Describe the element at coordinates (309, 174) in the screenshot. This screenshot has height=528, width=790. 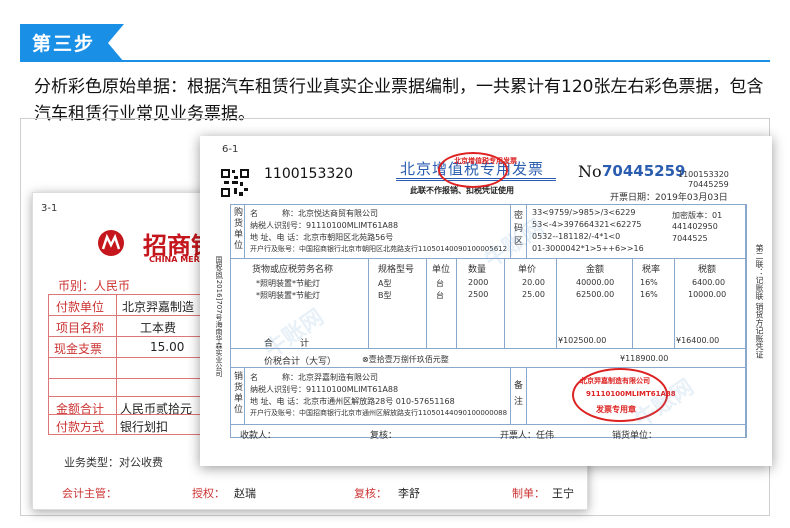
I see `invoice-code: 1100153320` at that location.